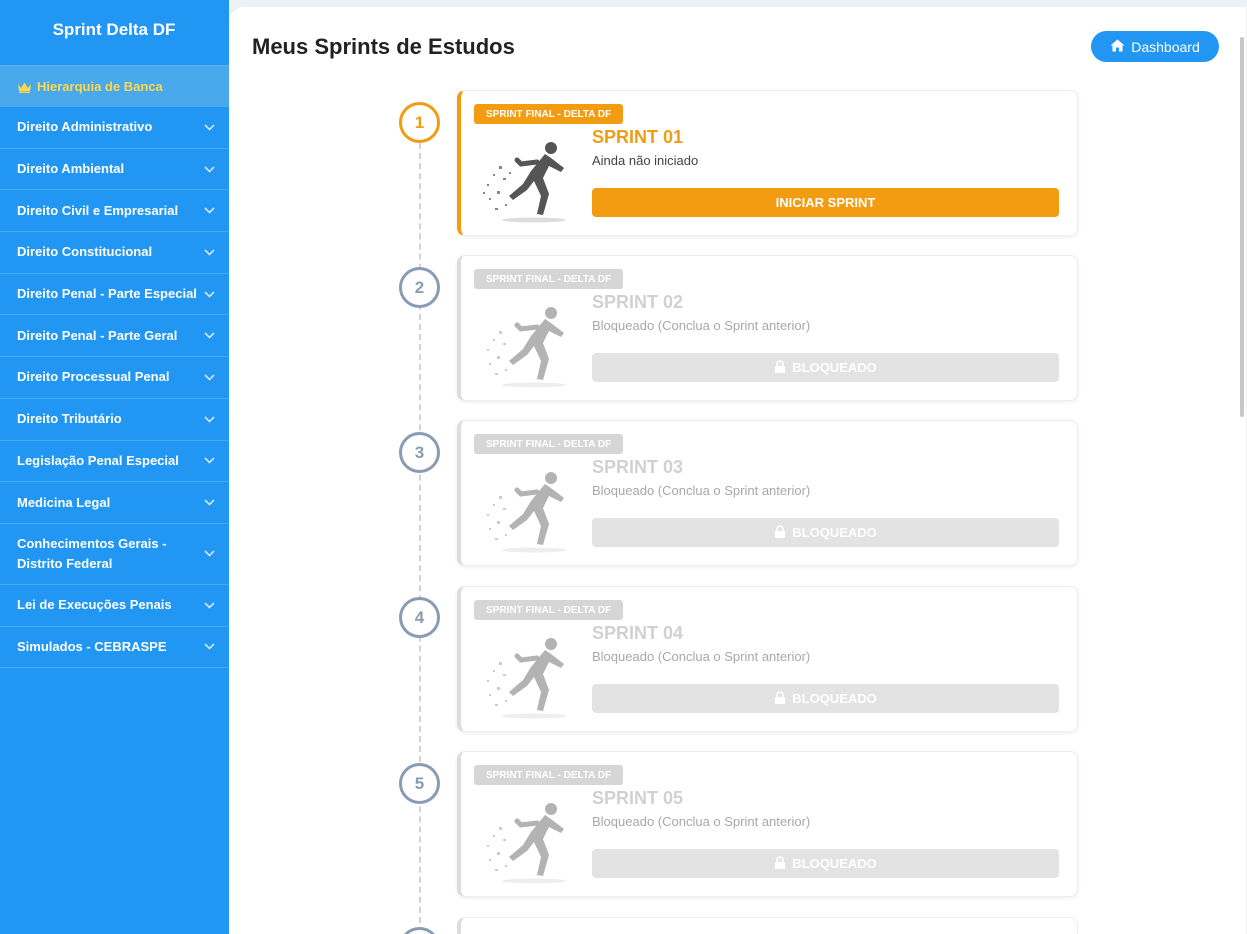  I want to click on crown-icon, so click(24, 87).